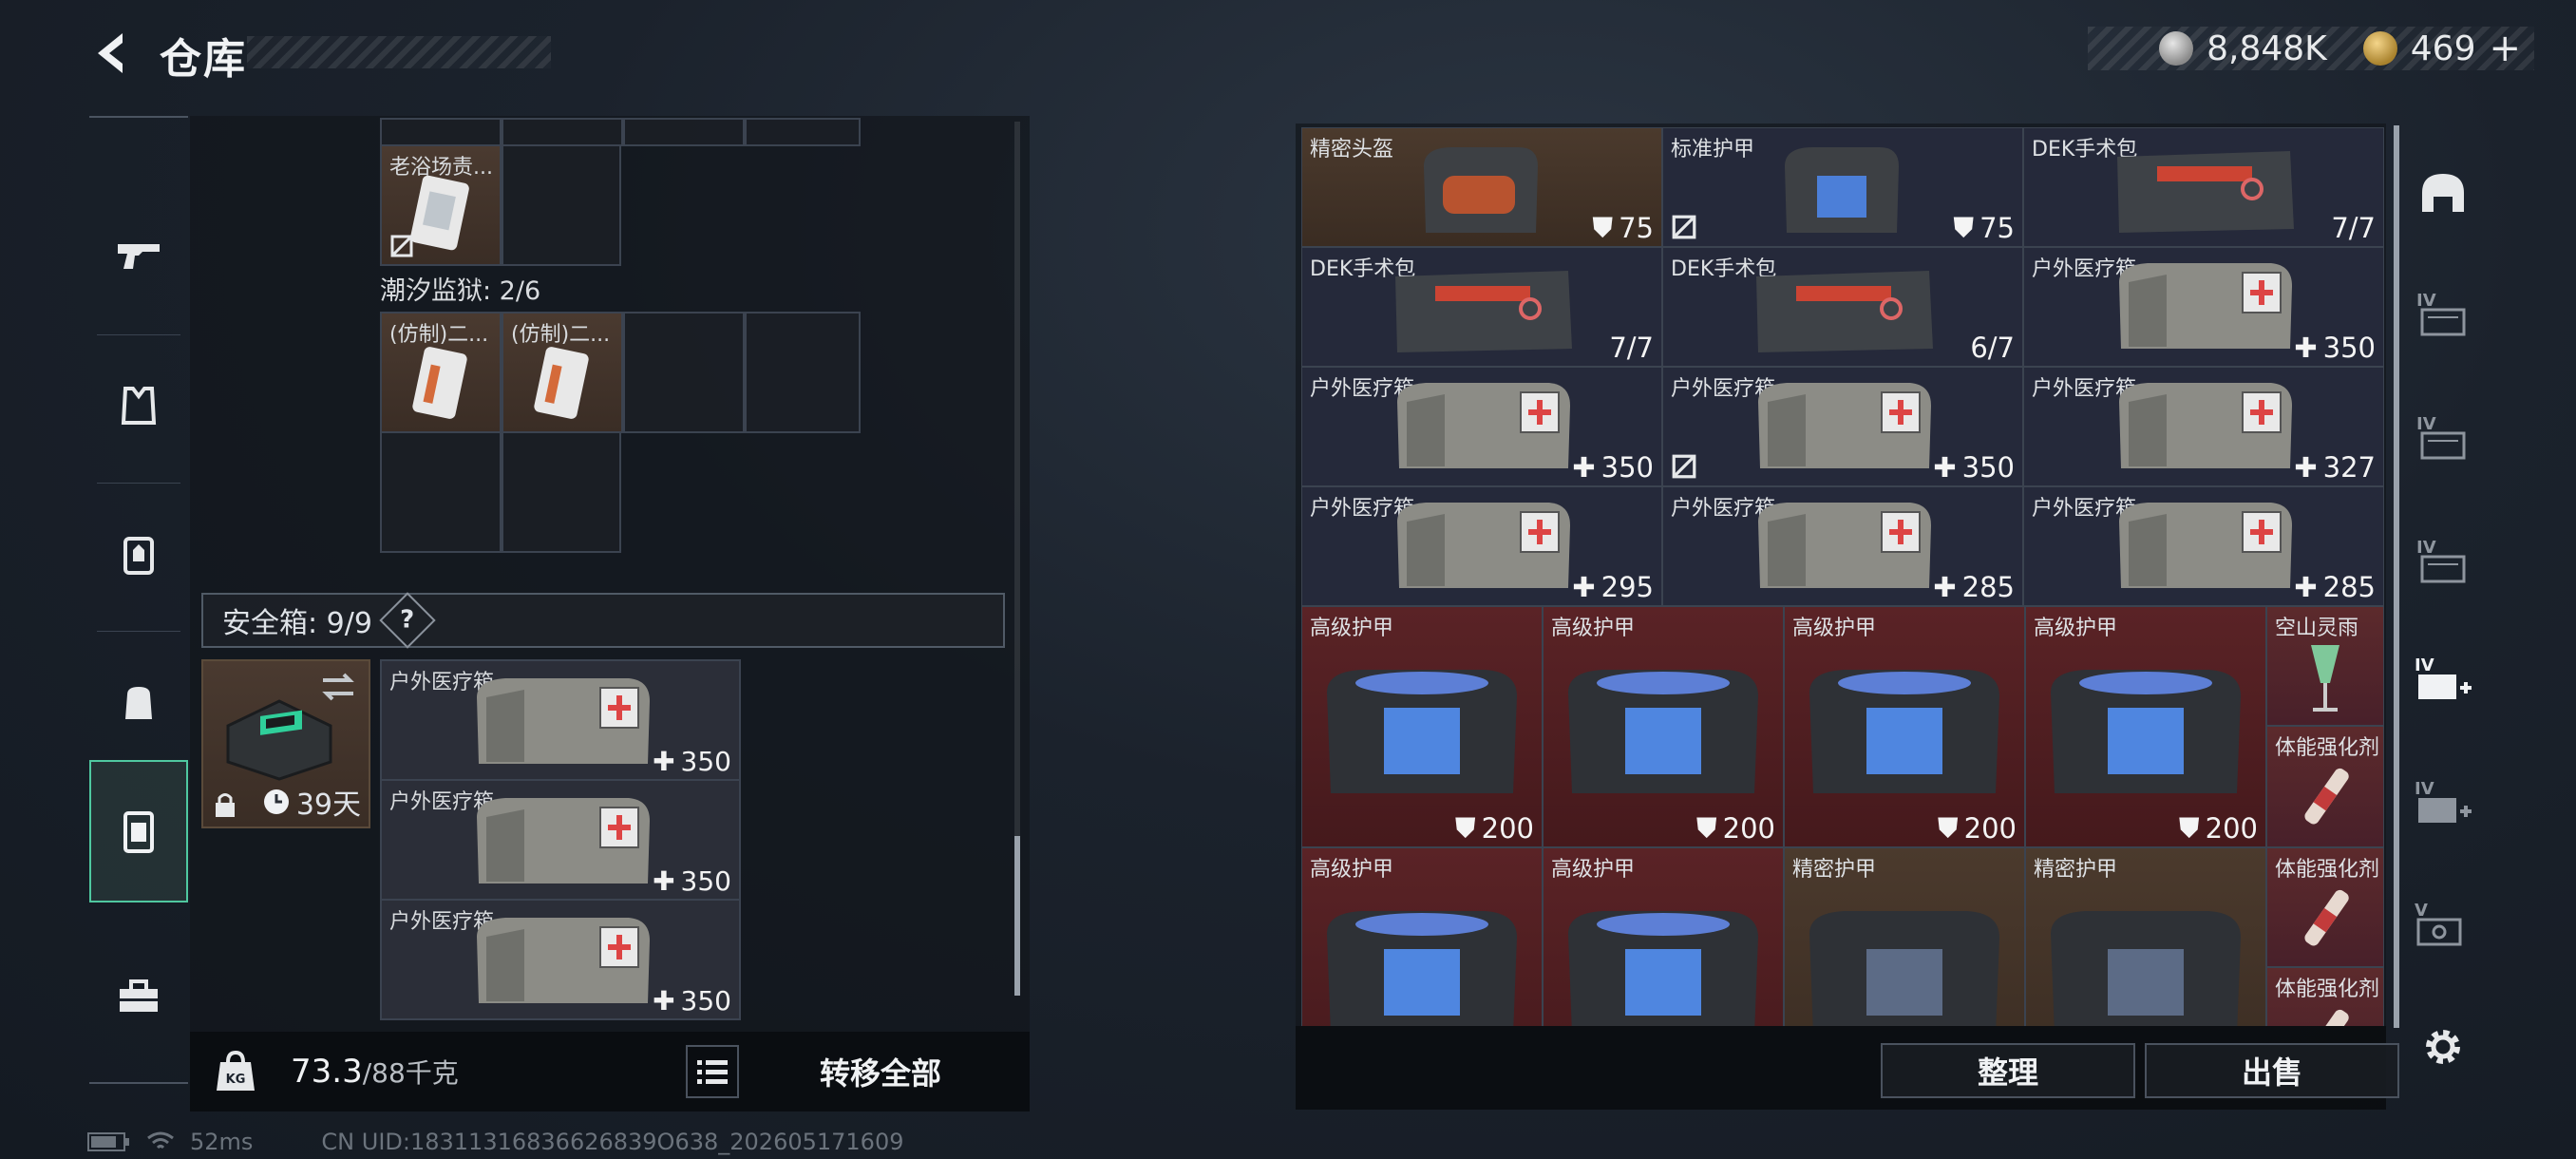 This screenshot has width=2576, height=1159. I want to click on help-button: ?, so click(407, 620).